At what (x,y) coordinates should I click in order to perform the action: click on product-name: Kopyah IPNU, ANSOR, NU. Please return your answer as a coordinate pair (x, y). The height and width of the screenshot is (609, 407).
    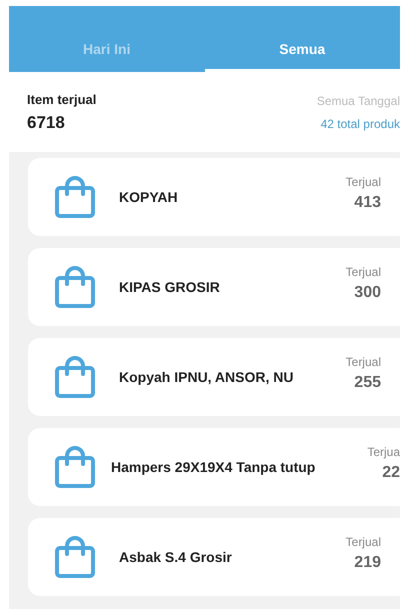
    Looking at the image, I should click on (206, 377).